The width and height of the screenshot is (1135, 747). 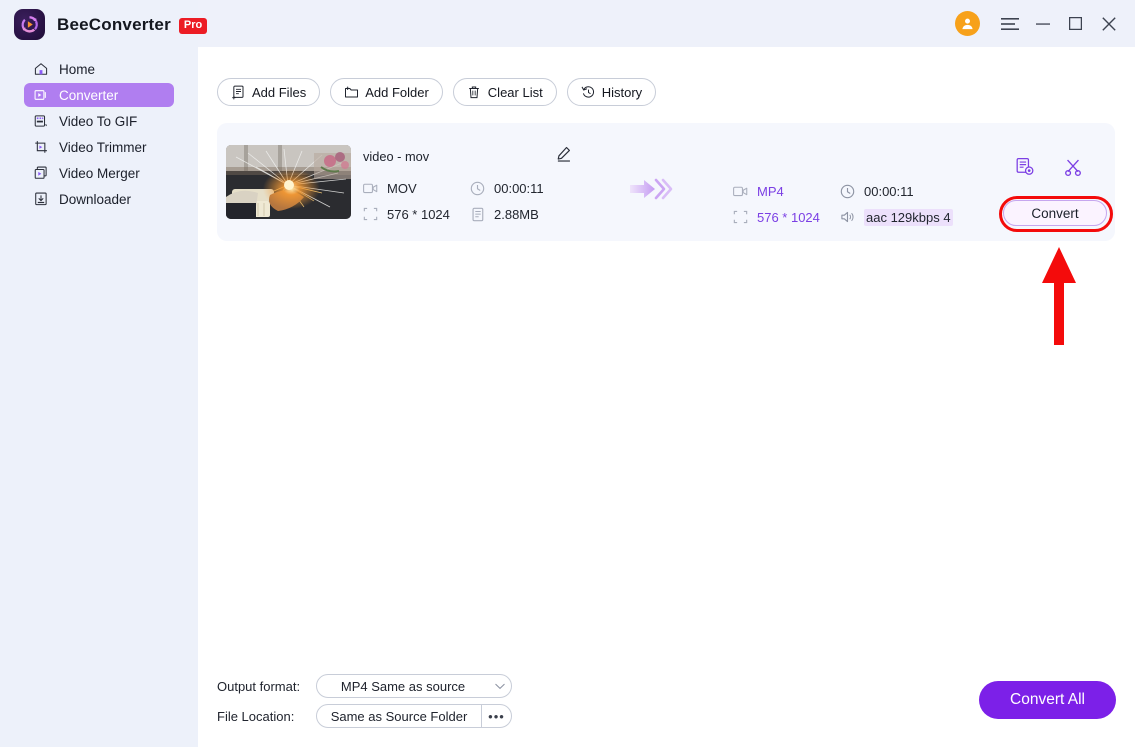 I want to click on file-size-icon, so click(x=477, y=214).